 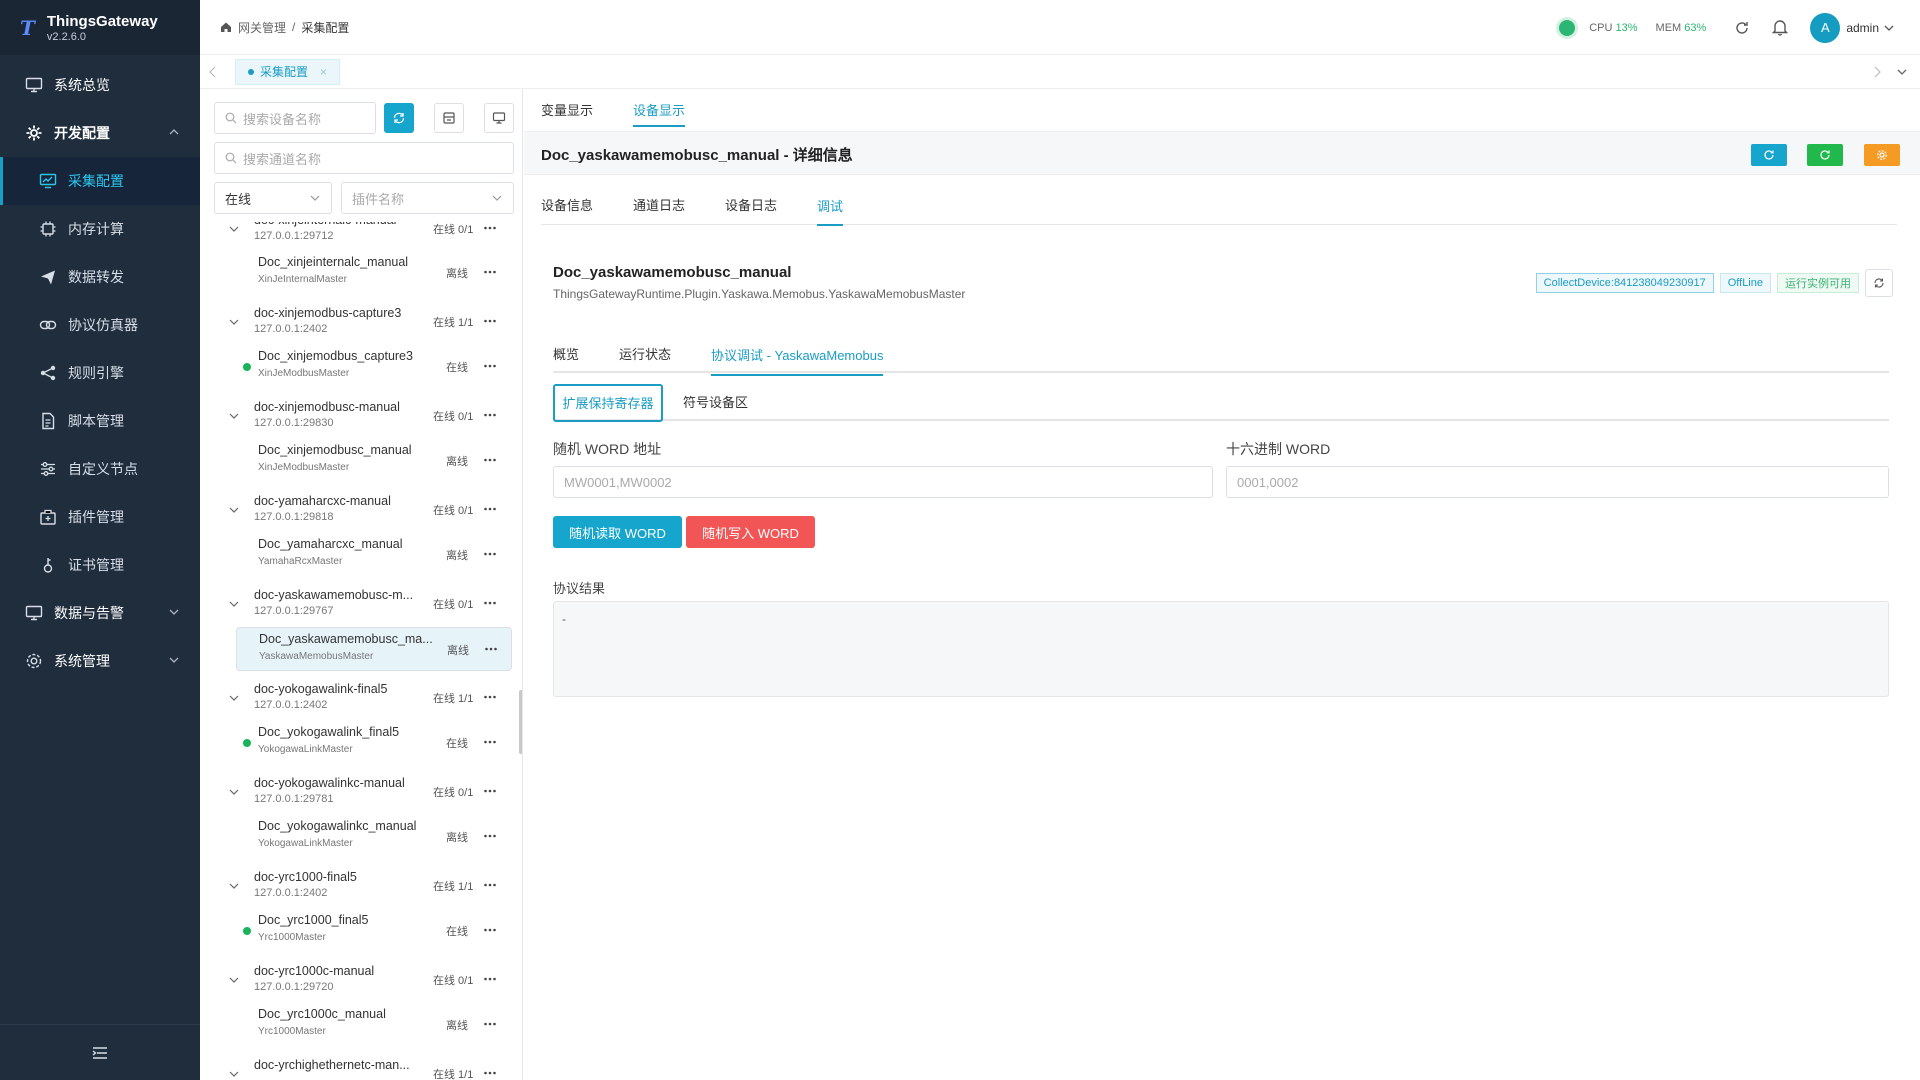 I want to click on sidebar-item-data-forward: 数据转发, so click(x=100, y=277).